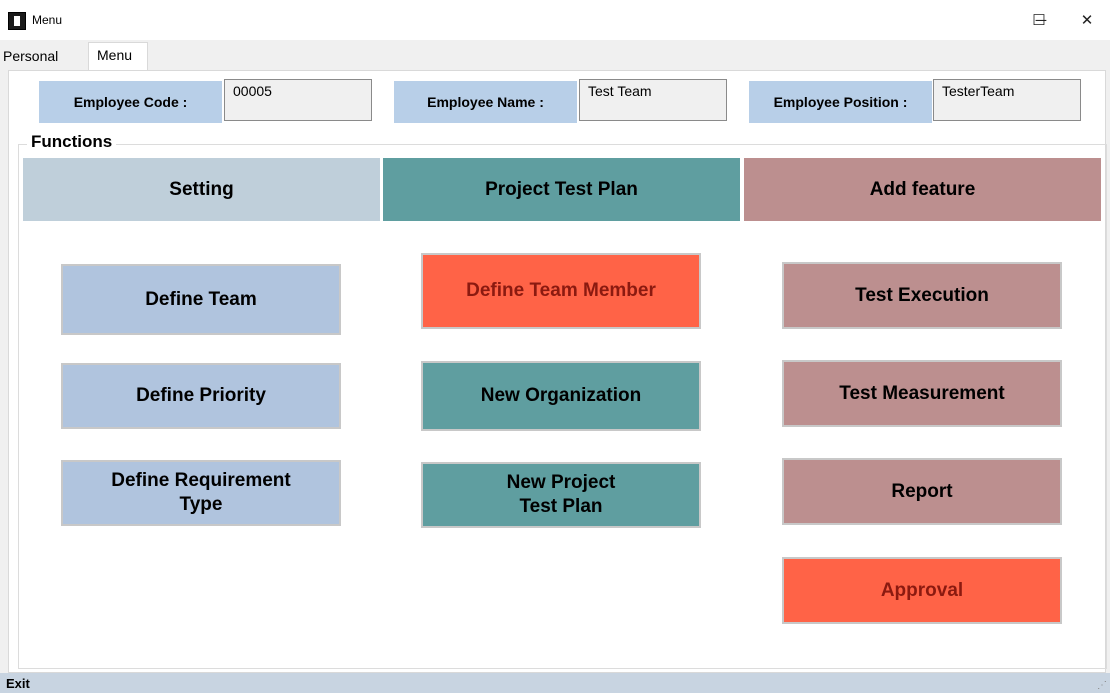  What do you see at coordinates (72, 142) in the screenshot?
I see `functions-title: Functions` at bounding box center [72, 142].